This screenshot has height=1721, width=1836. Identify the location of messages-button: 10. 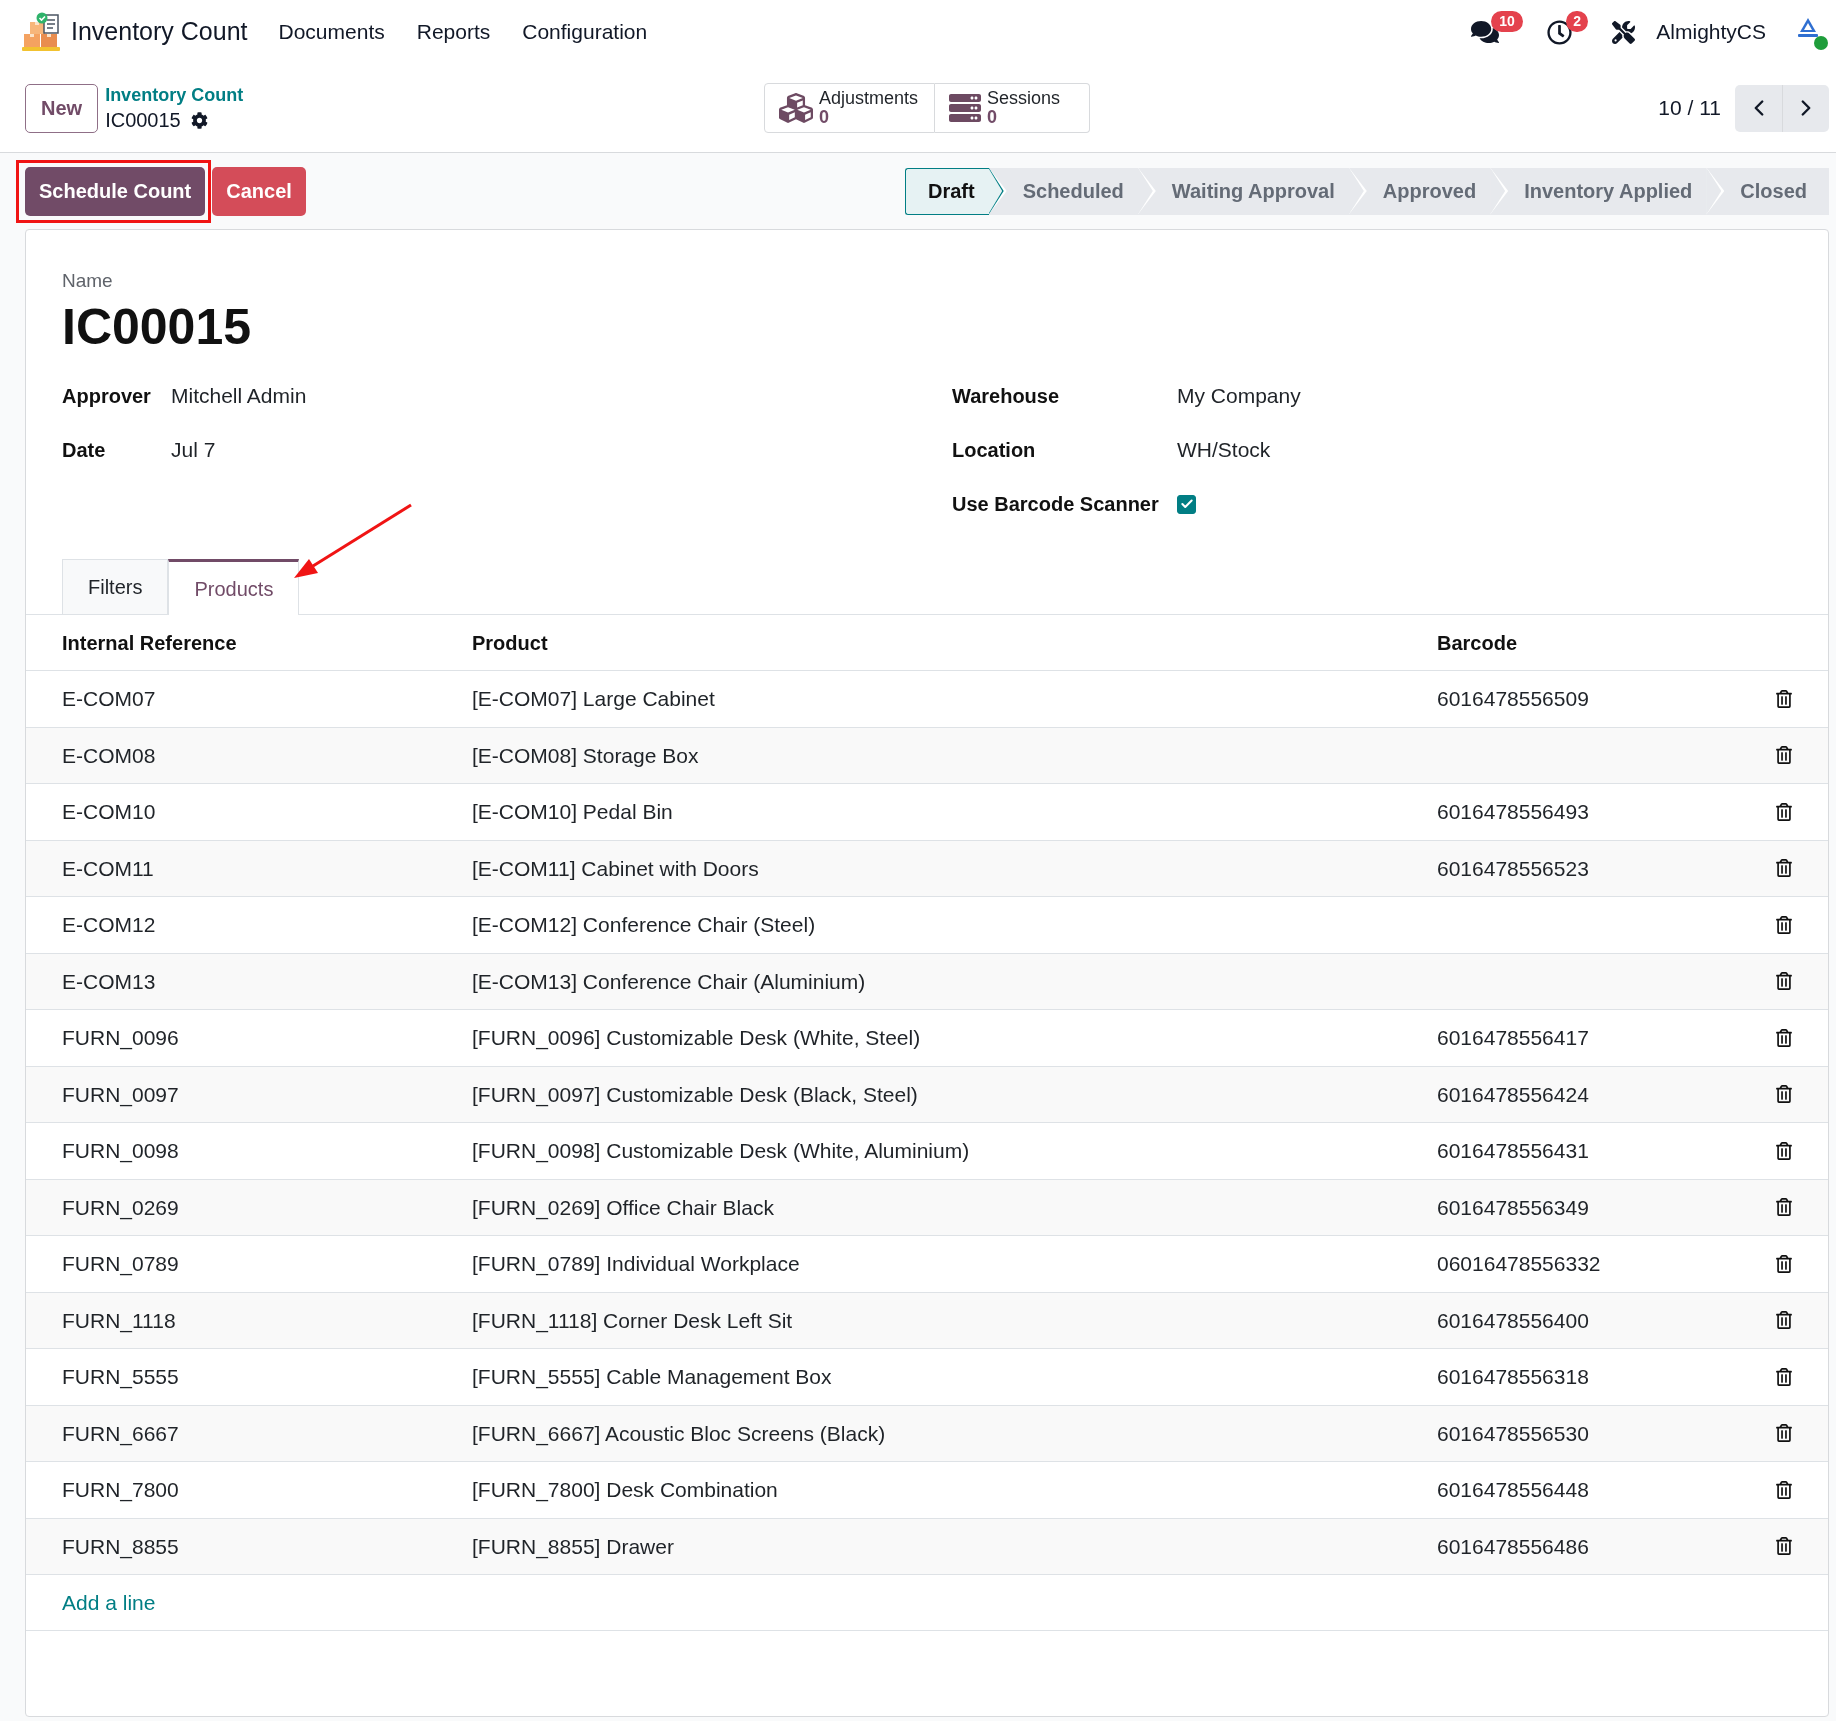
(1493, 32).